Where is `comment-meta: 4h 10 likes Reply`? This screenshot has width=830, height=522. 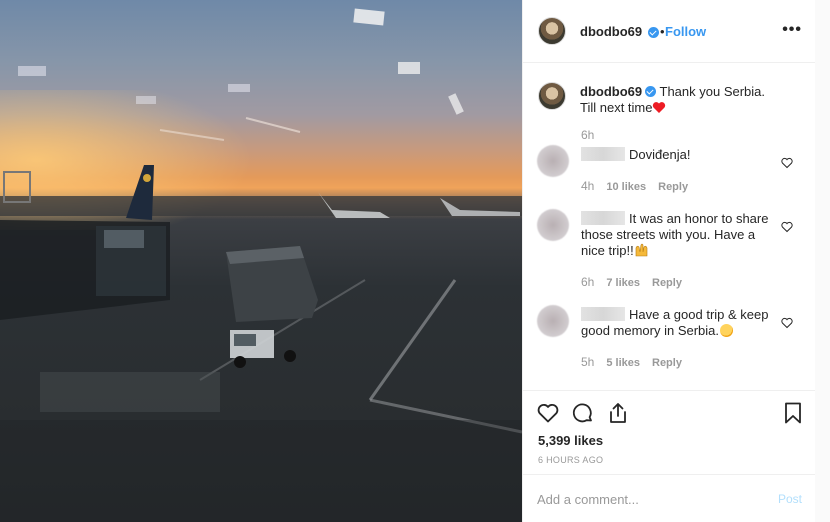 comment-meta: 4h 10 likes Reply is located at coordinates (634, 186).